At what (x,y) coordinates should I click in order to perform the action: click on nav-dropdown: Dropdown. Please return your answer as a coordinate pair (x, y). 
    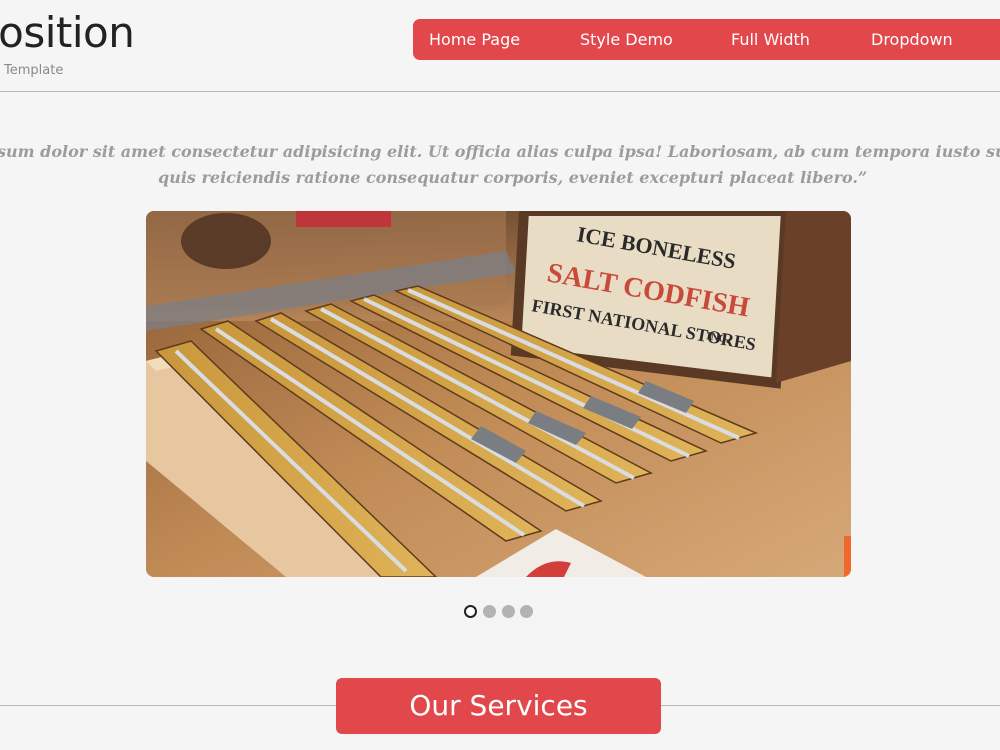
    Looking at the image, I should click on (912, 39).